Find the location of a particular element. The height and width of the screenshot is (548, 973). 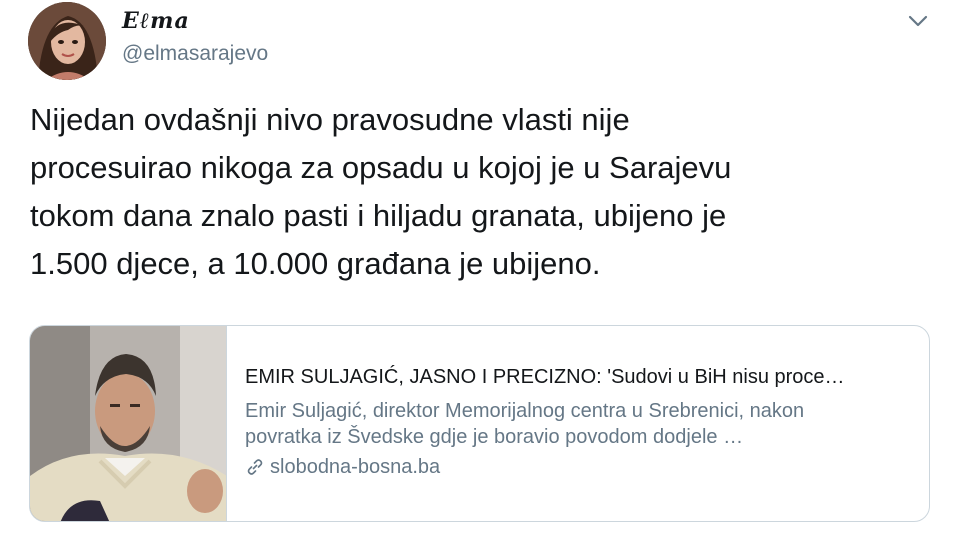

avatar is located at coordinates (67, 41).